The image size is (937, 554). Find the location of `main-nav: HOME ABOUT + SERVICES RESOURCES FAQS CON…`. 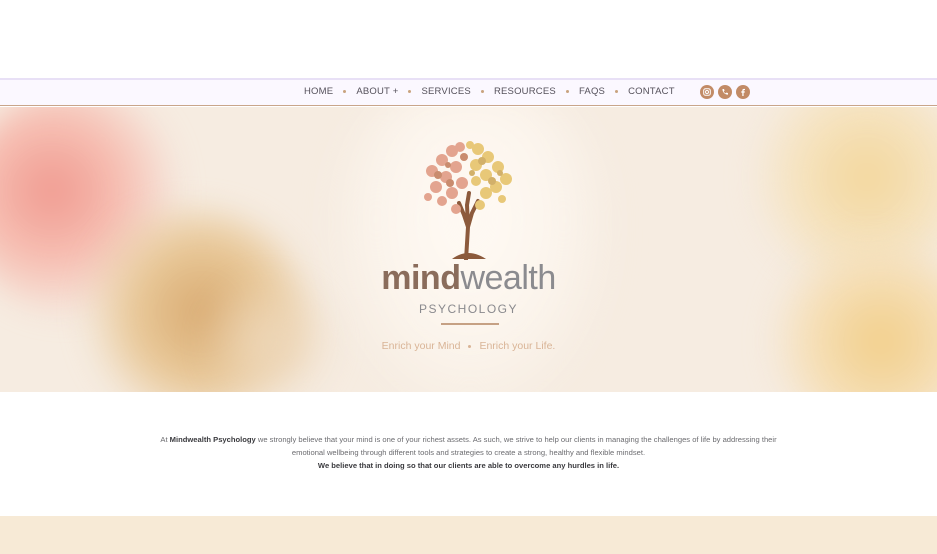

main-nav: HOME ABOUT + SERVICES RESOURCES FAQS CON… is located at coordinates (489, 91).